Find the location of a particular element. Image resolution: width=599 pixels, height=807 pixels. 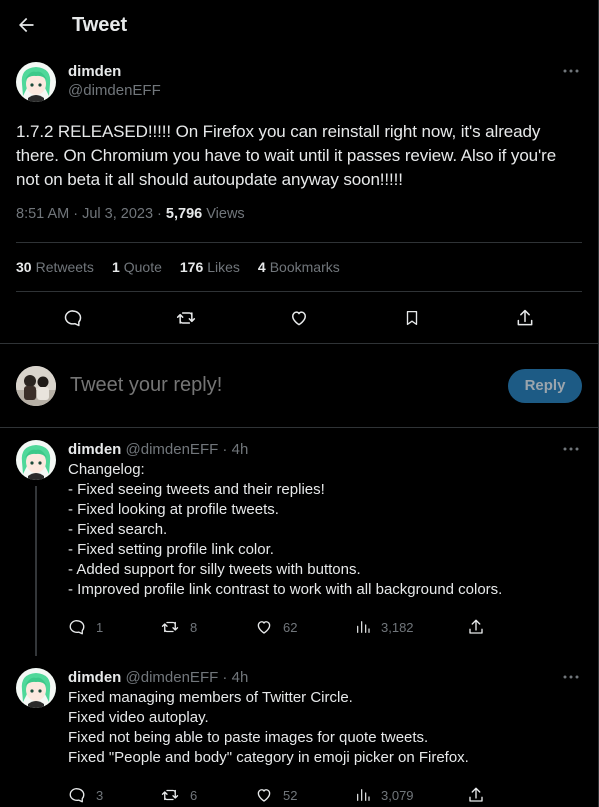

tweet-actions is located at coordinates (299, 318).